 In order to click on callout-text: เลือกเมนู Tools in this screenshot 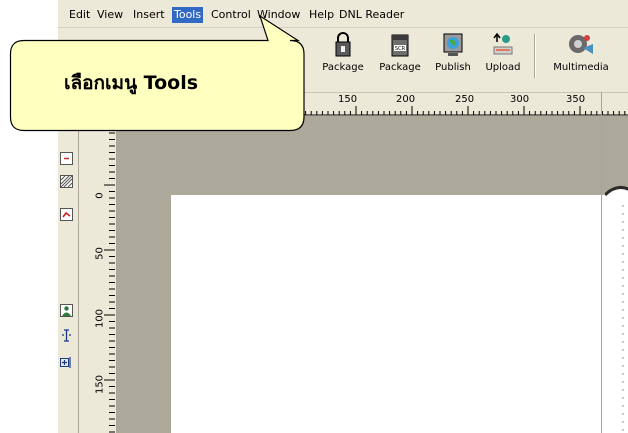, I will do `click(131, 83)`.